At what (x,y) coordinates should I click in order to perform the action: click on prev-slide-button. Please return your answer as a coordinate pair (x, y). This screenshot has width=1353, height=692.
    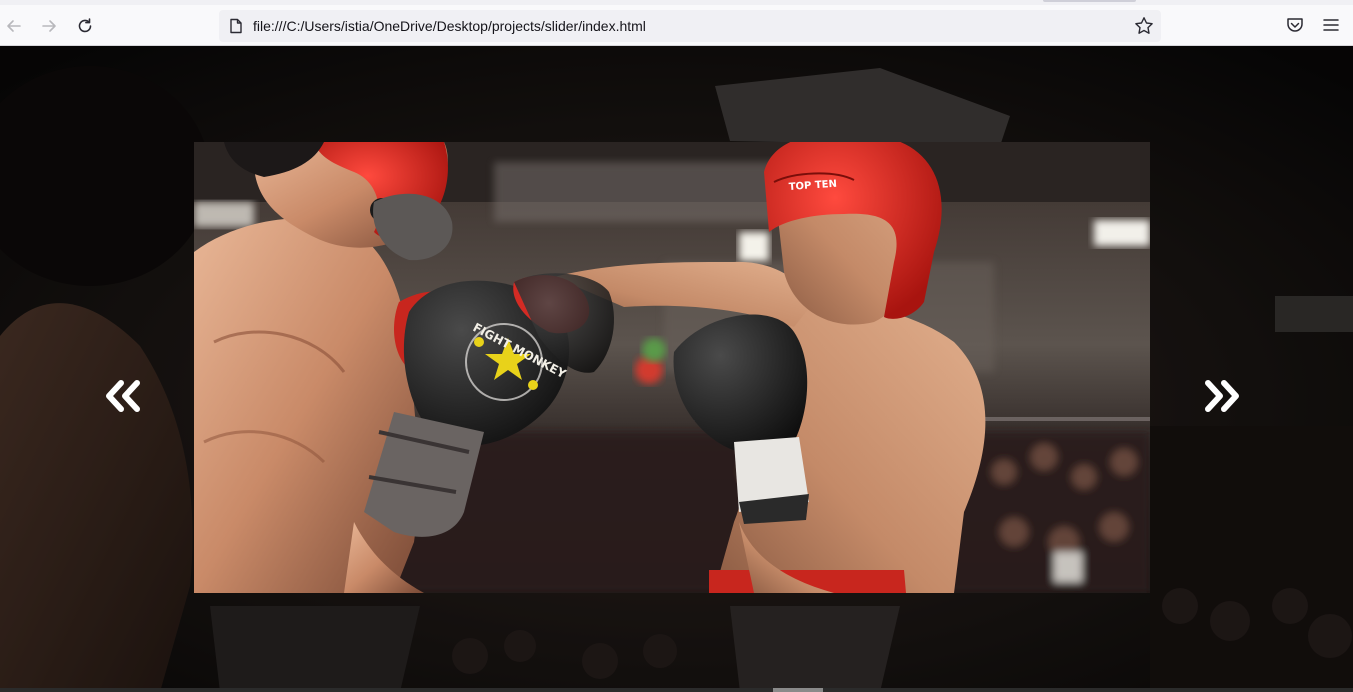
    Looking at the image, I should click on (124, 396).